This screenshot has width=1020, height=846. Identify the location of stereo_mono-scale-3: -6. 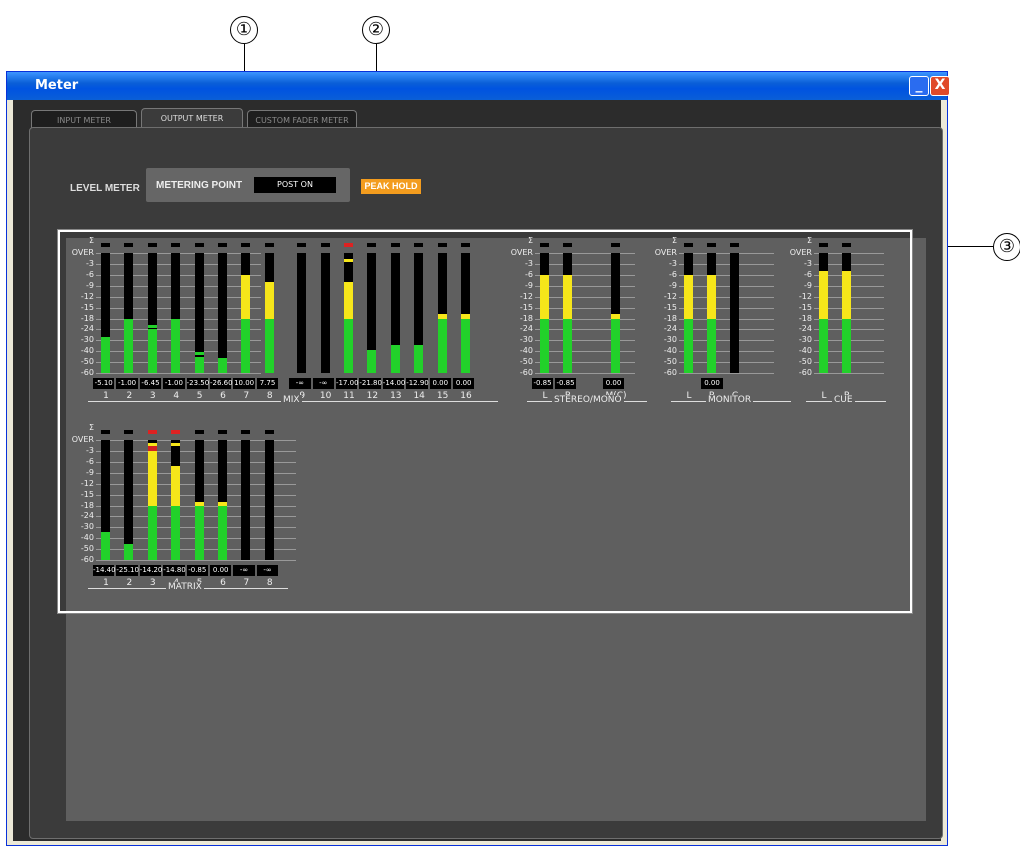
(529, 274).